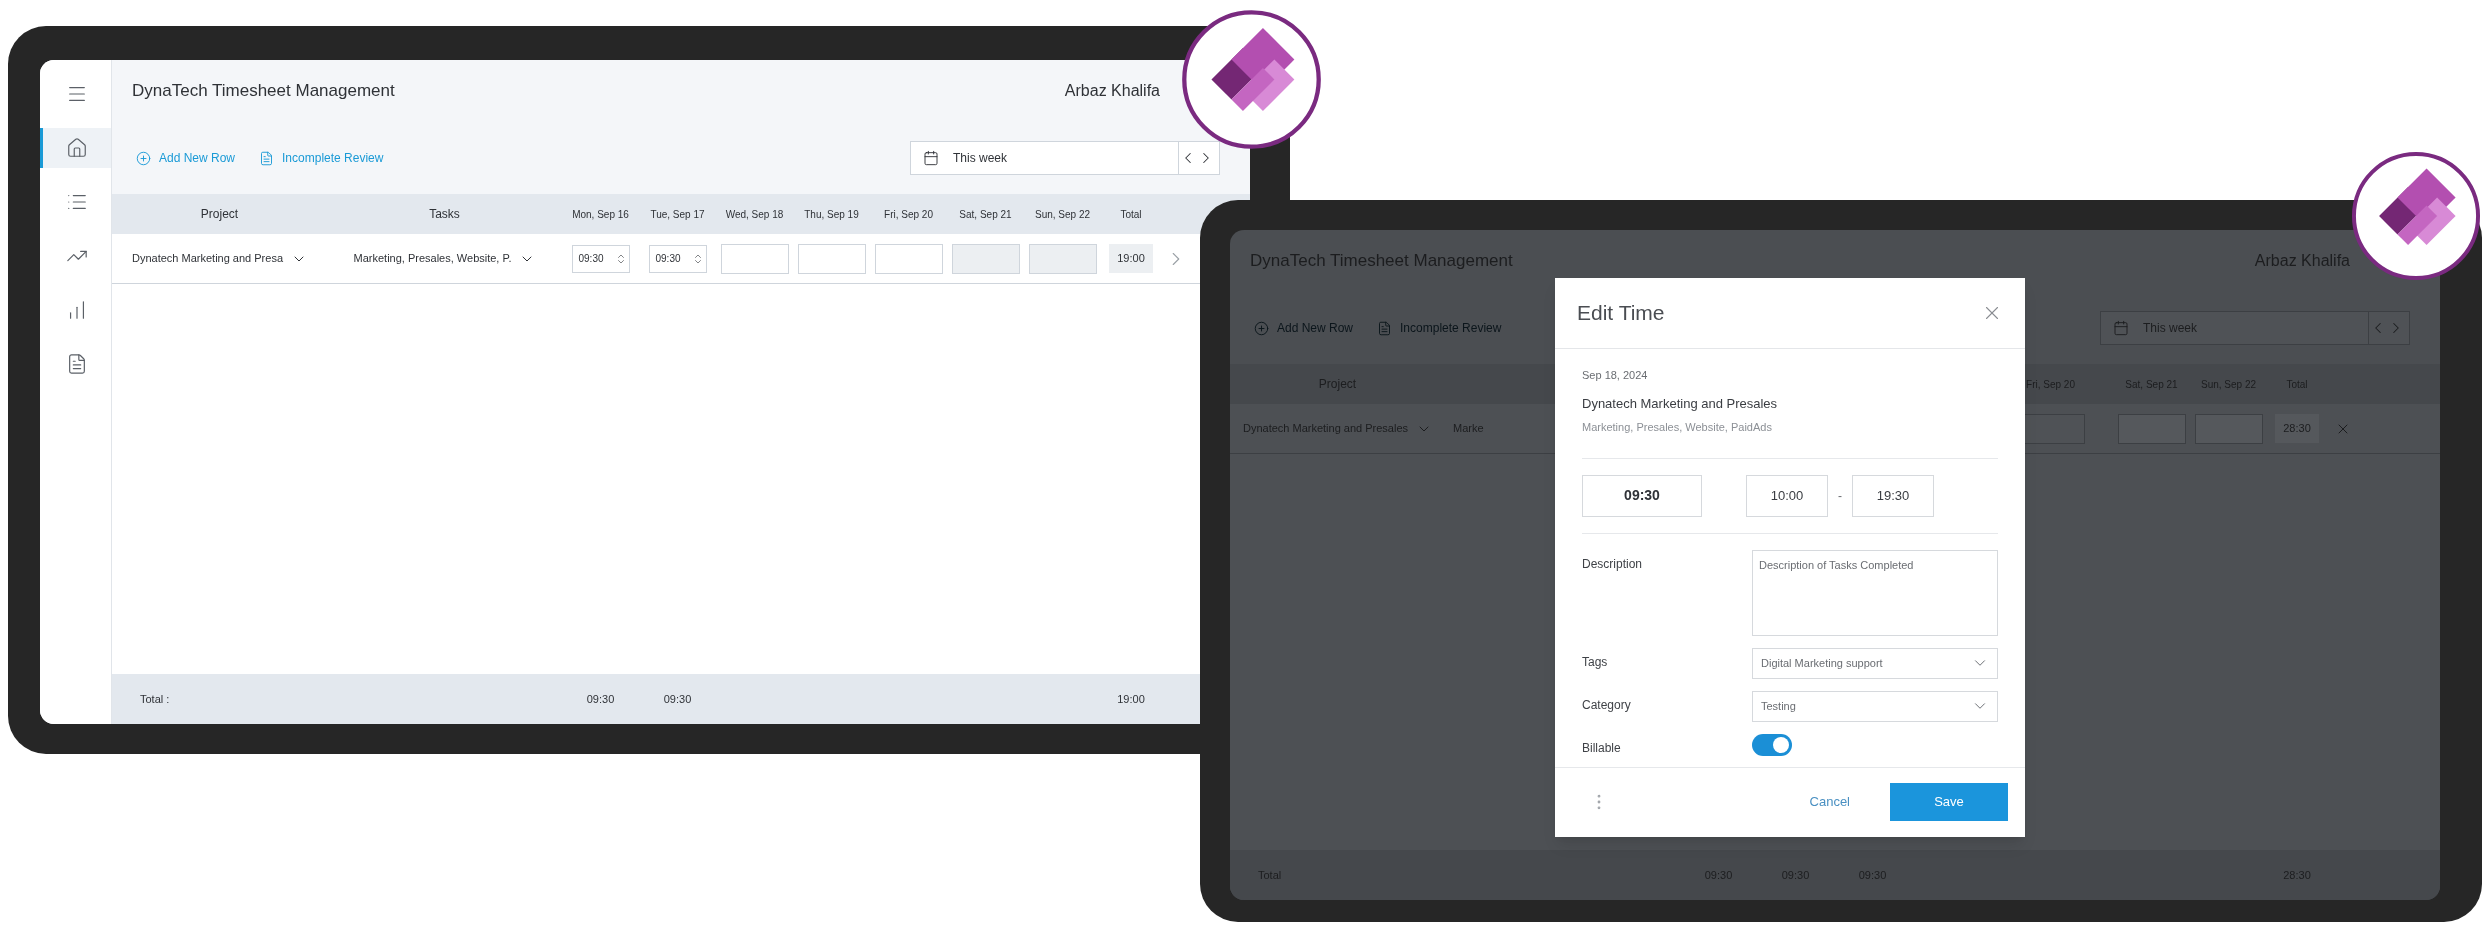 The width and height of the screenshot is (2484, 927). What do you see at coordinates (1595, 662) in the screenshot?
I see `field-label: Tags` at bounding box center [1595, 662].